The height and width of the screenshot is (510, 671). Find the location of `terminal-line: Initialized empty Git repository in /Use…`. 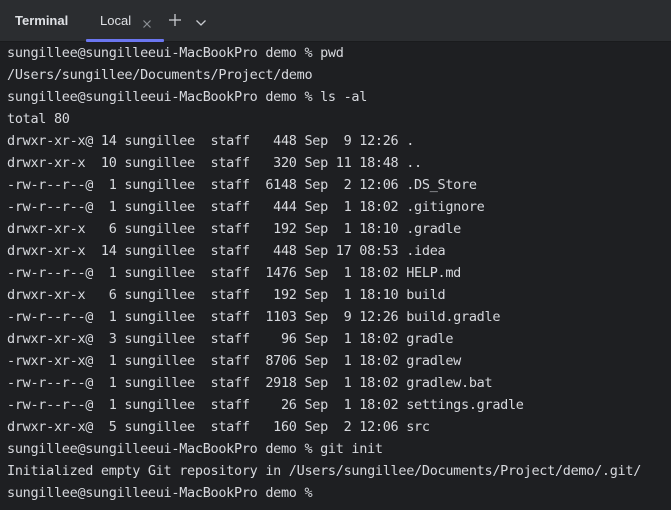

terminal-line: Initialized empty Git repository in /Use… is located at coordinates (324, 471).